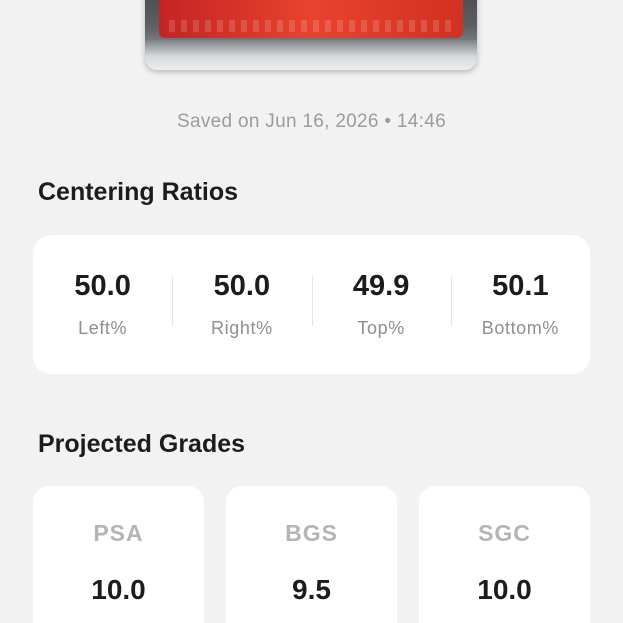  I want to click on ratio-label: Left%, so click(103, 328).